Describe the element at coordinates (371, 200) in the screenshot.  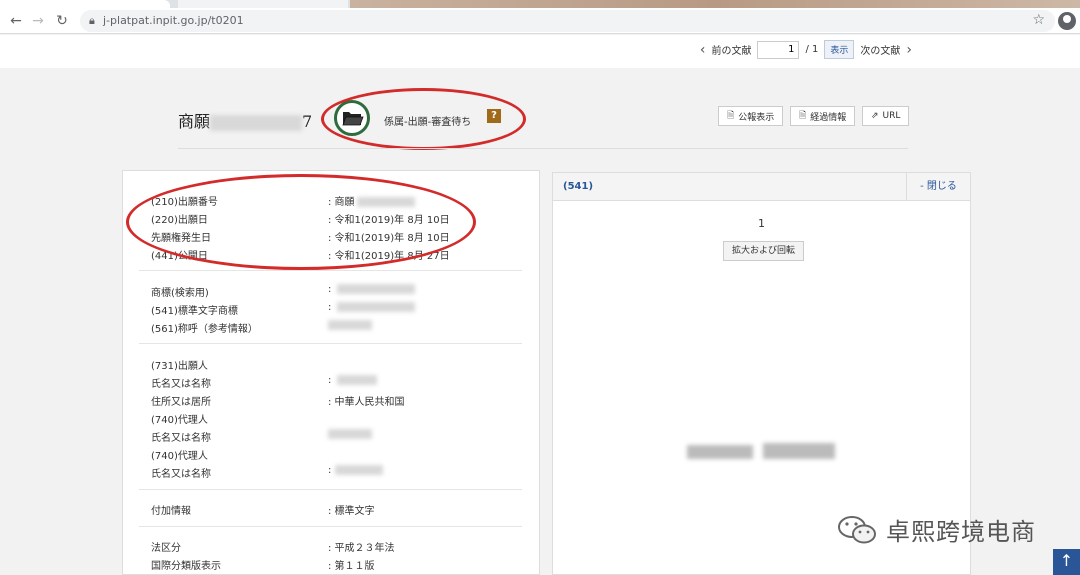
I see `detail-value: : 商願` at that location.